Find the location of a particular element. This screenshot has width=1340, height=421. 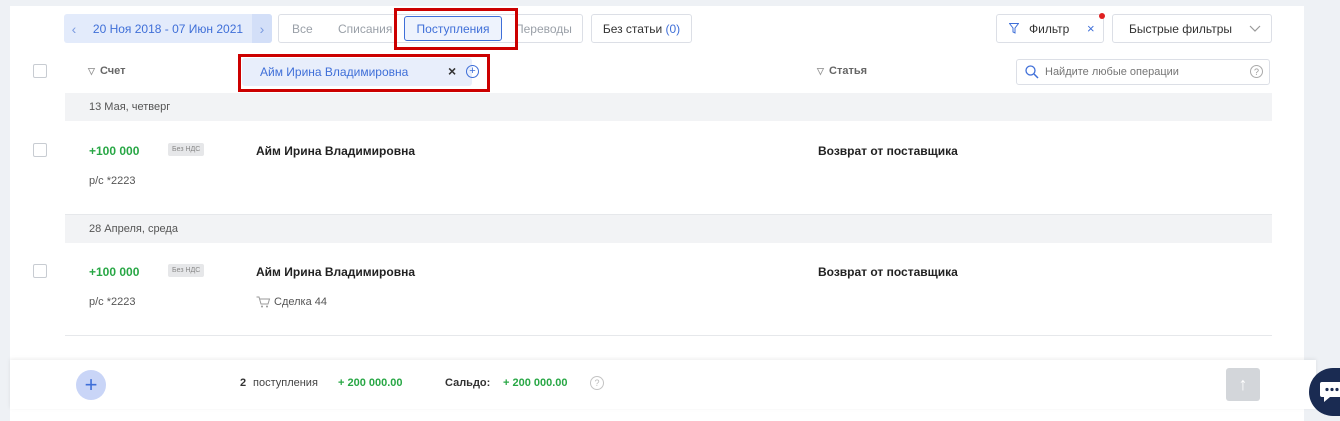

deal-link: Сделка 44 is located at coordinates (291, 302).